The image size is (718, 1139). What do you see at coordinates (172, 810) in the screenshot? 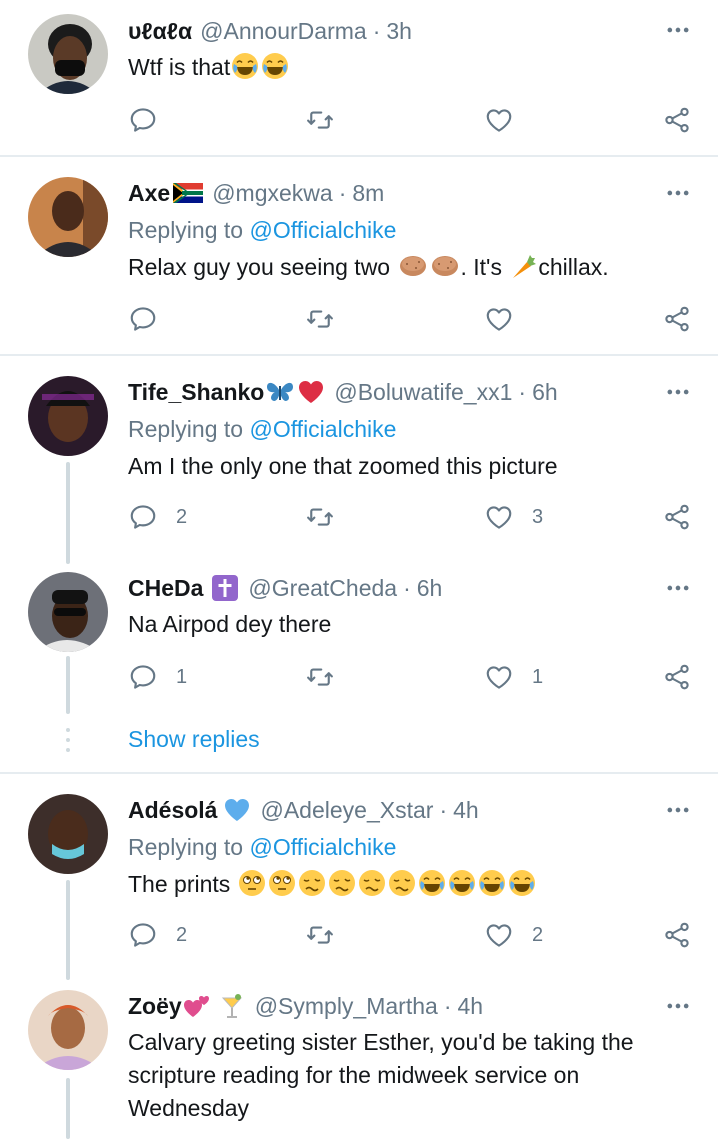
I see `author-name: Adésolá` at bounding box center [172, 810].